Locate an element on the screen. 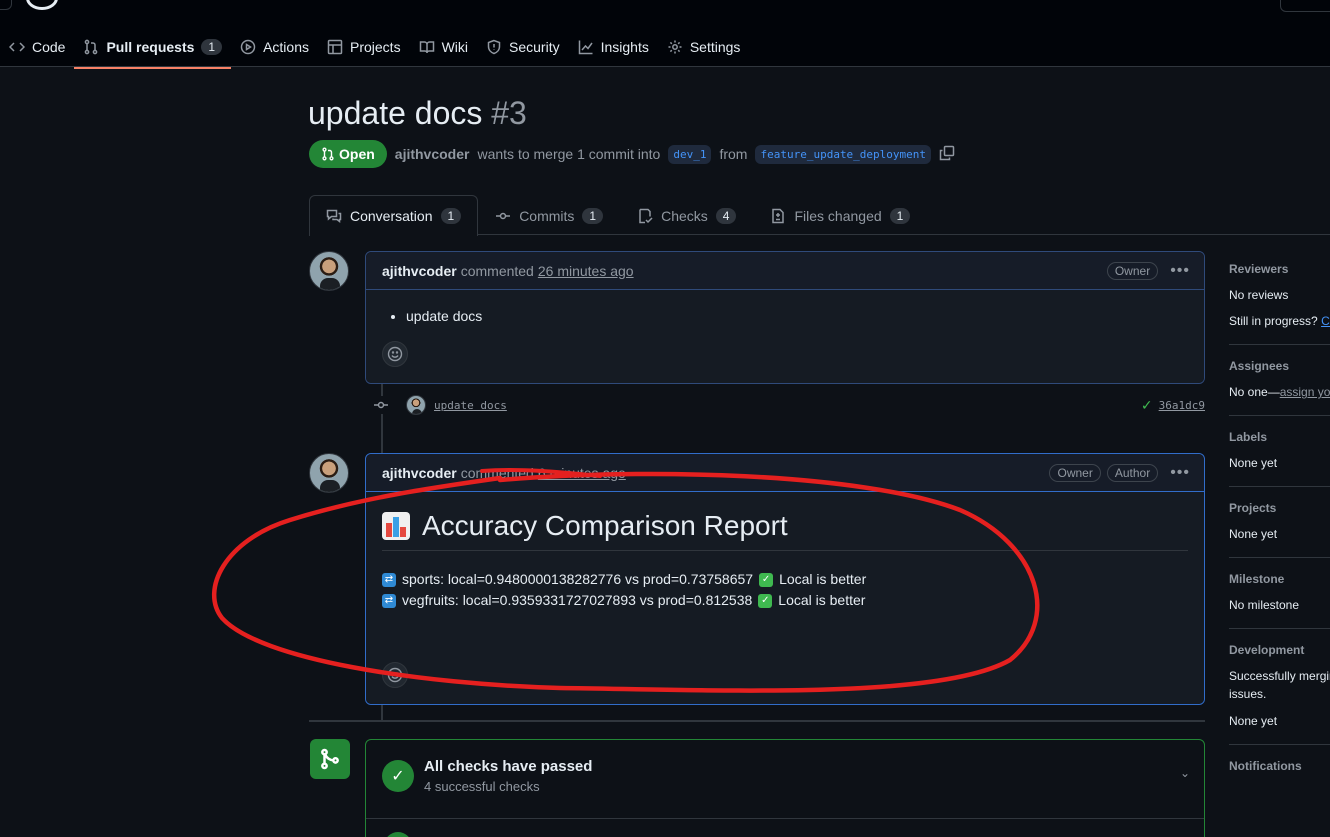  sidebar-heading: Labels is located at coordinates (1279, 437).